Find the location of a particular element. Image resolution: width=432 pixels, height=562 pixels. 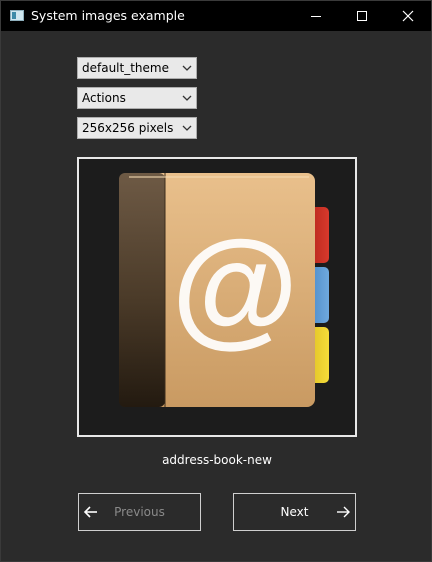

previous-button-label: Previous is located at coordinates (139, 512).